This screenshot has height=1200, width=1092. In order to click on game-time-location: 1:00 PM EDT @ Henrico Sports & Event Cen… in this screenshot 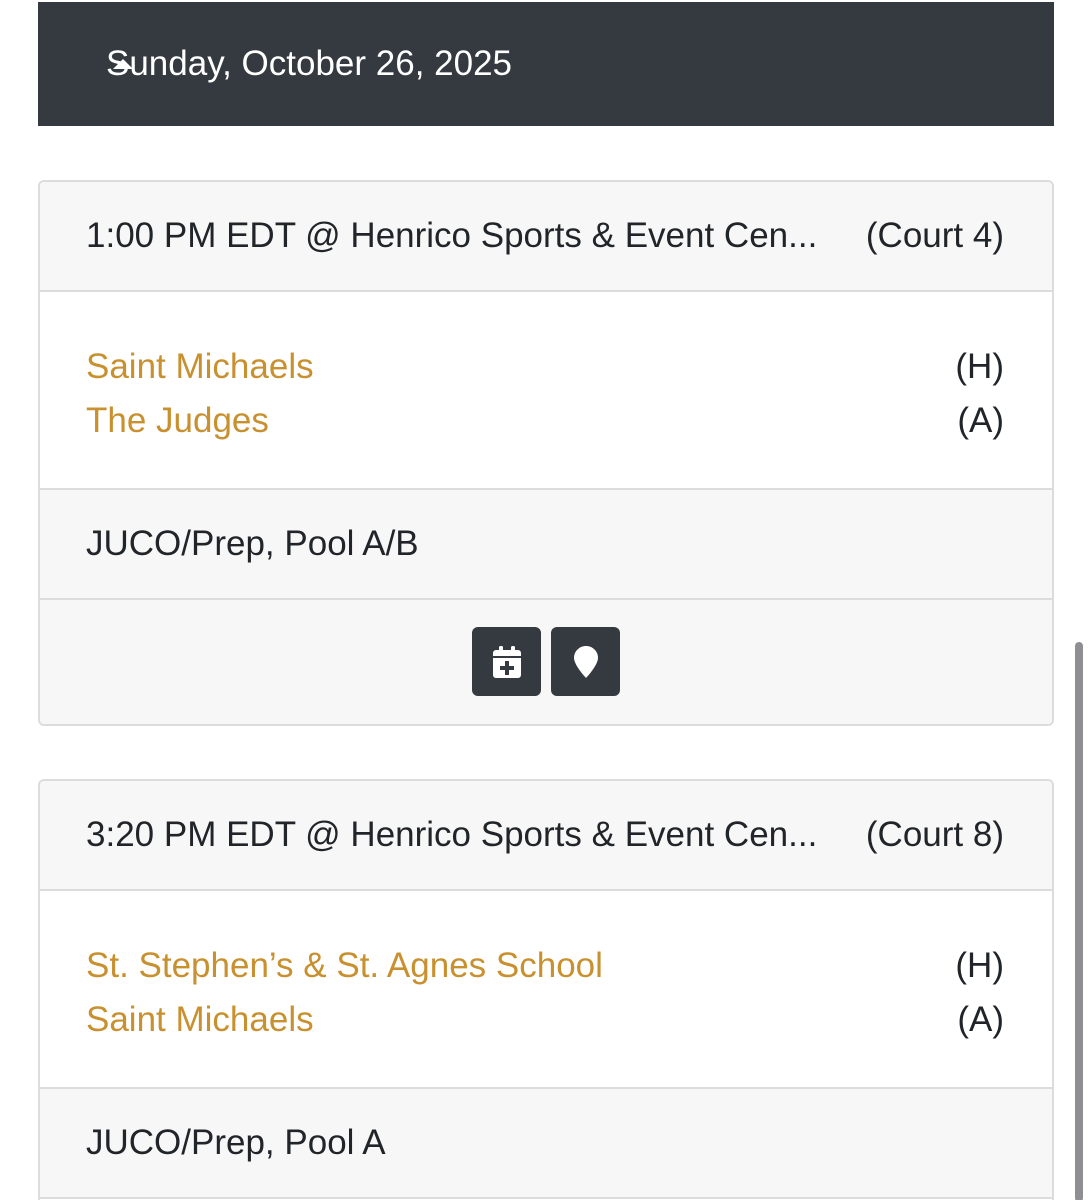, I will do `click(452, 235)`.